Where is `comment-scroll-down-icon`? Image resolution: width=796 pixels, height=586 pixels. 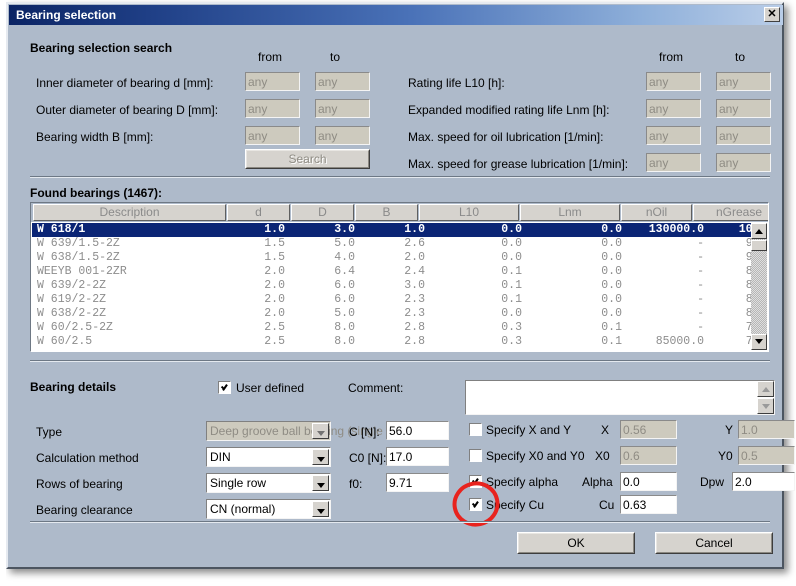
comment-scroll-down-icon is located at coordinates (765, 406).